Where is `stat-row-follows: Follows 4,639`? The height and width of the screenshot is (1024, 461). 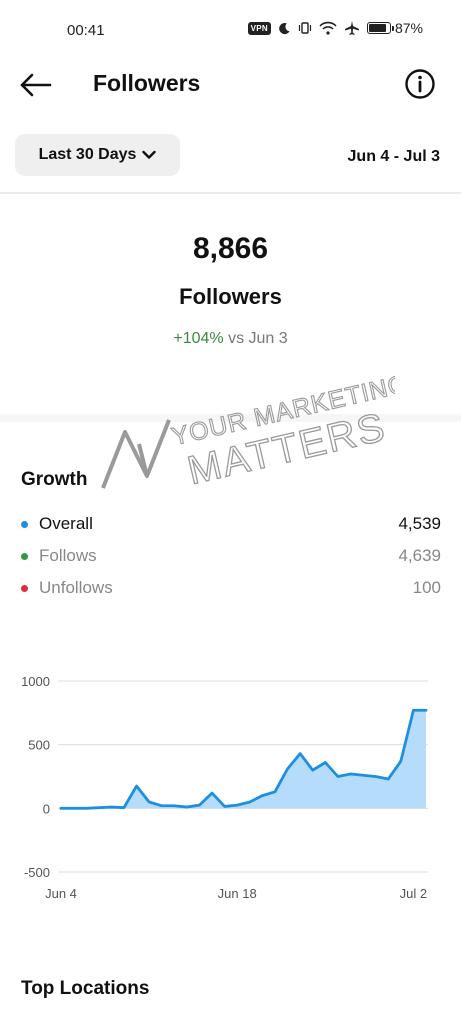
stat-row-follows: Follows 4,639 is located at coordinates (231, 556).